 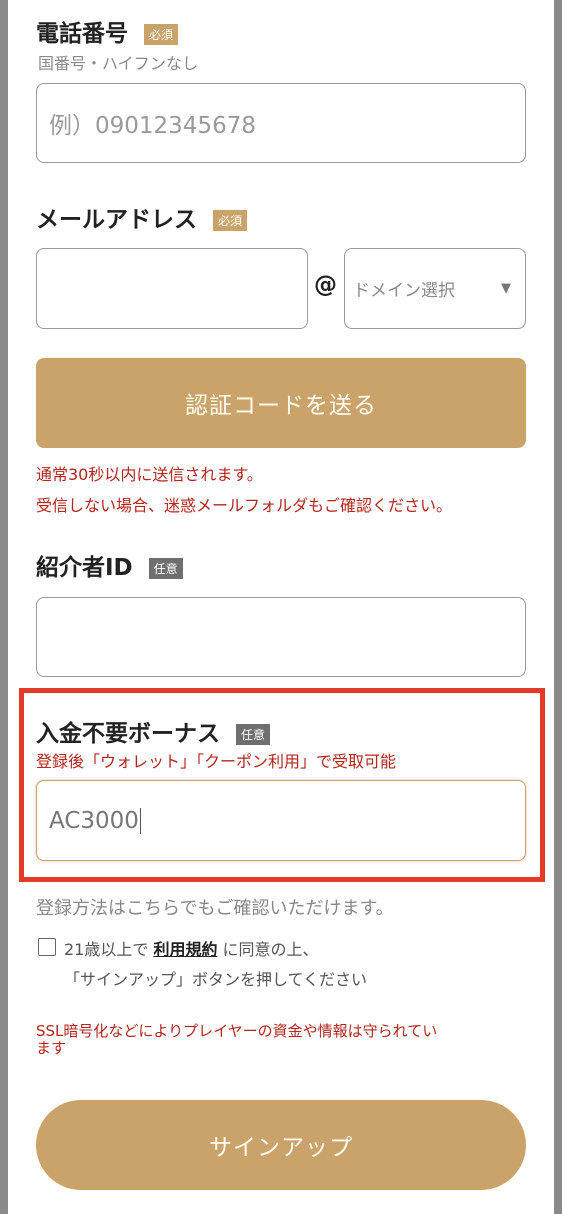 I want to click on terms-checkbox, so click(x=47, y=947).